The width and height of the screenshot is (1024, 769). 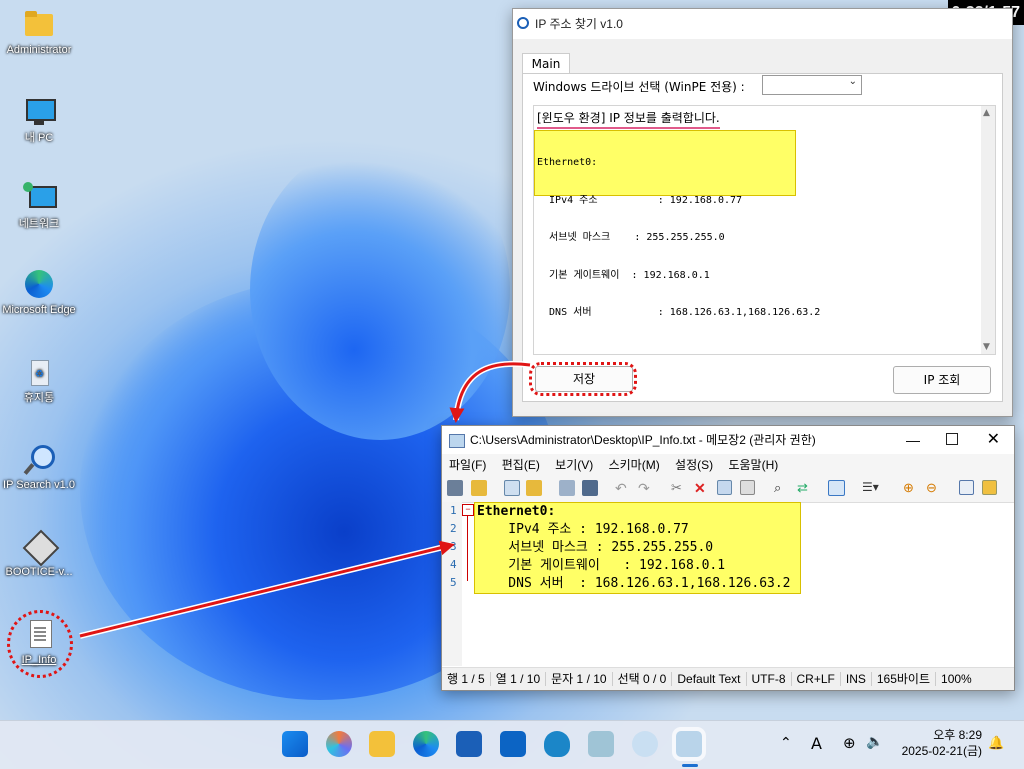 What do you see at coordinates (665, 238) in the screenshot?
I see `output-line: 서브넷 마스크 : 255.255.255.0` at bounding box center [665, 238].